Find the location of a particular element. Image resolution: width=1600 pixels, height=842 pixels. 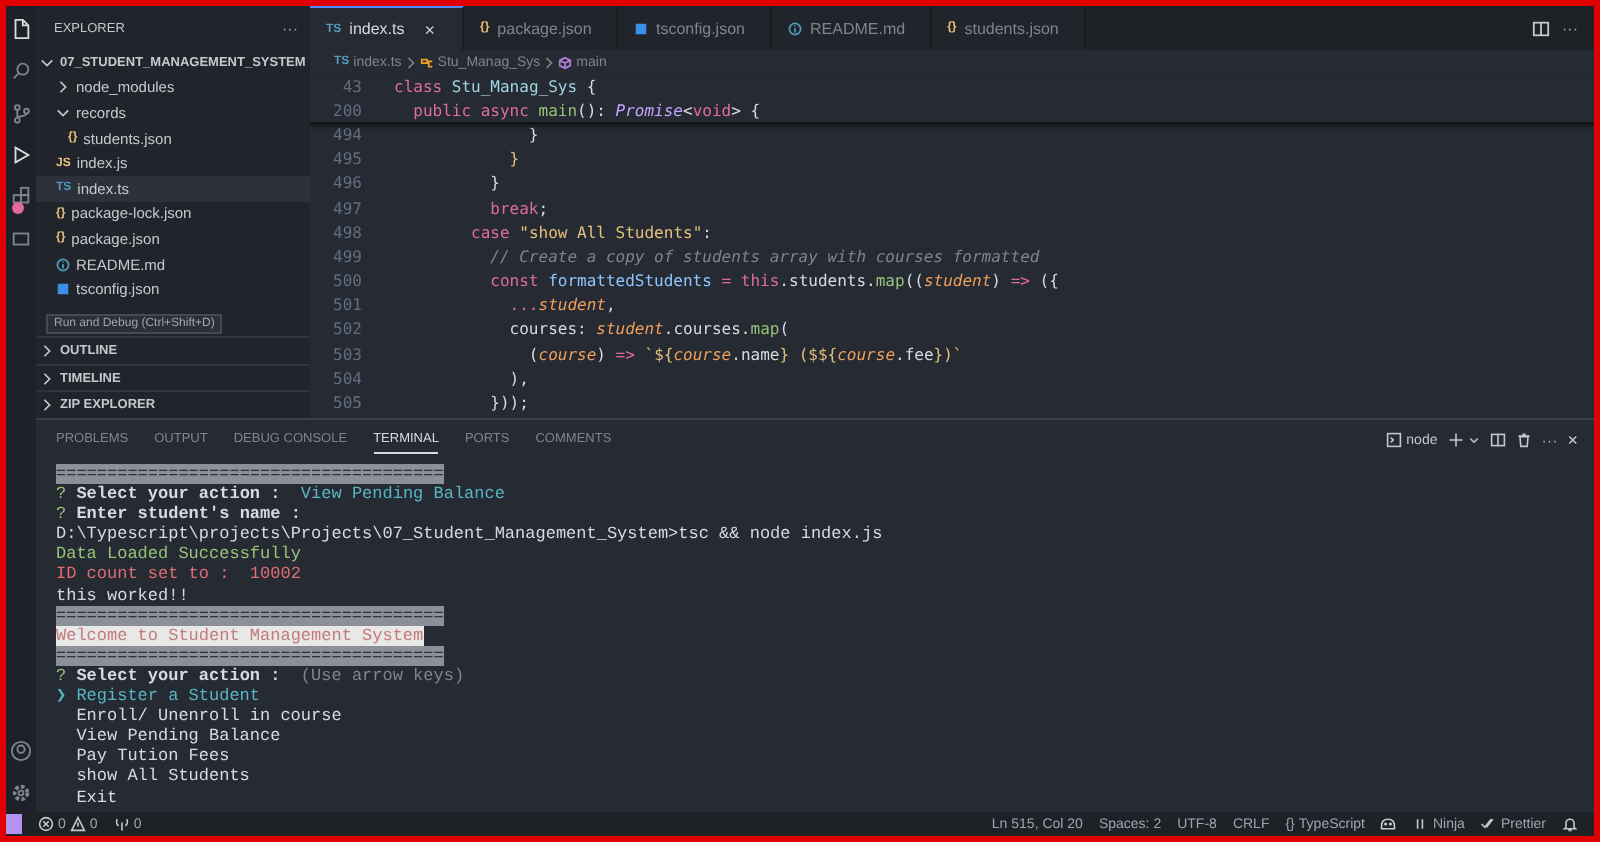

code-line: })); is located at coordinates (508, 403).